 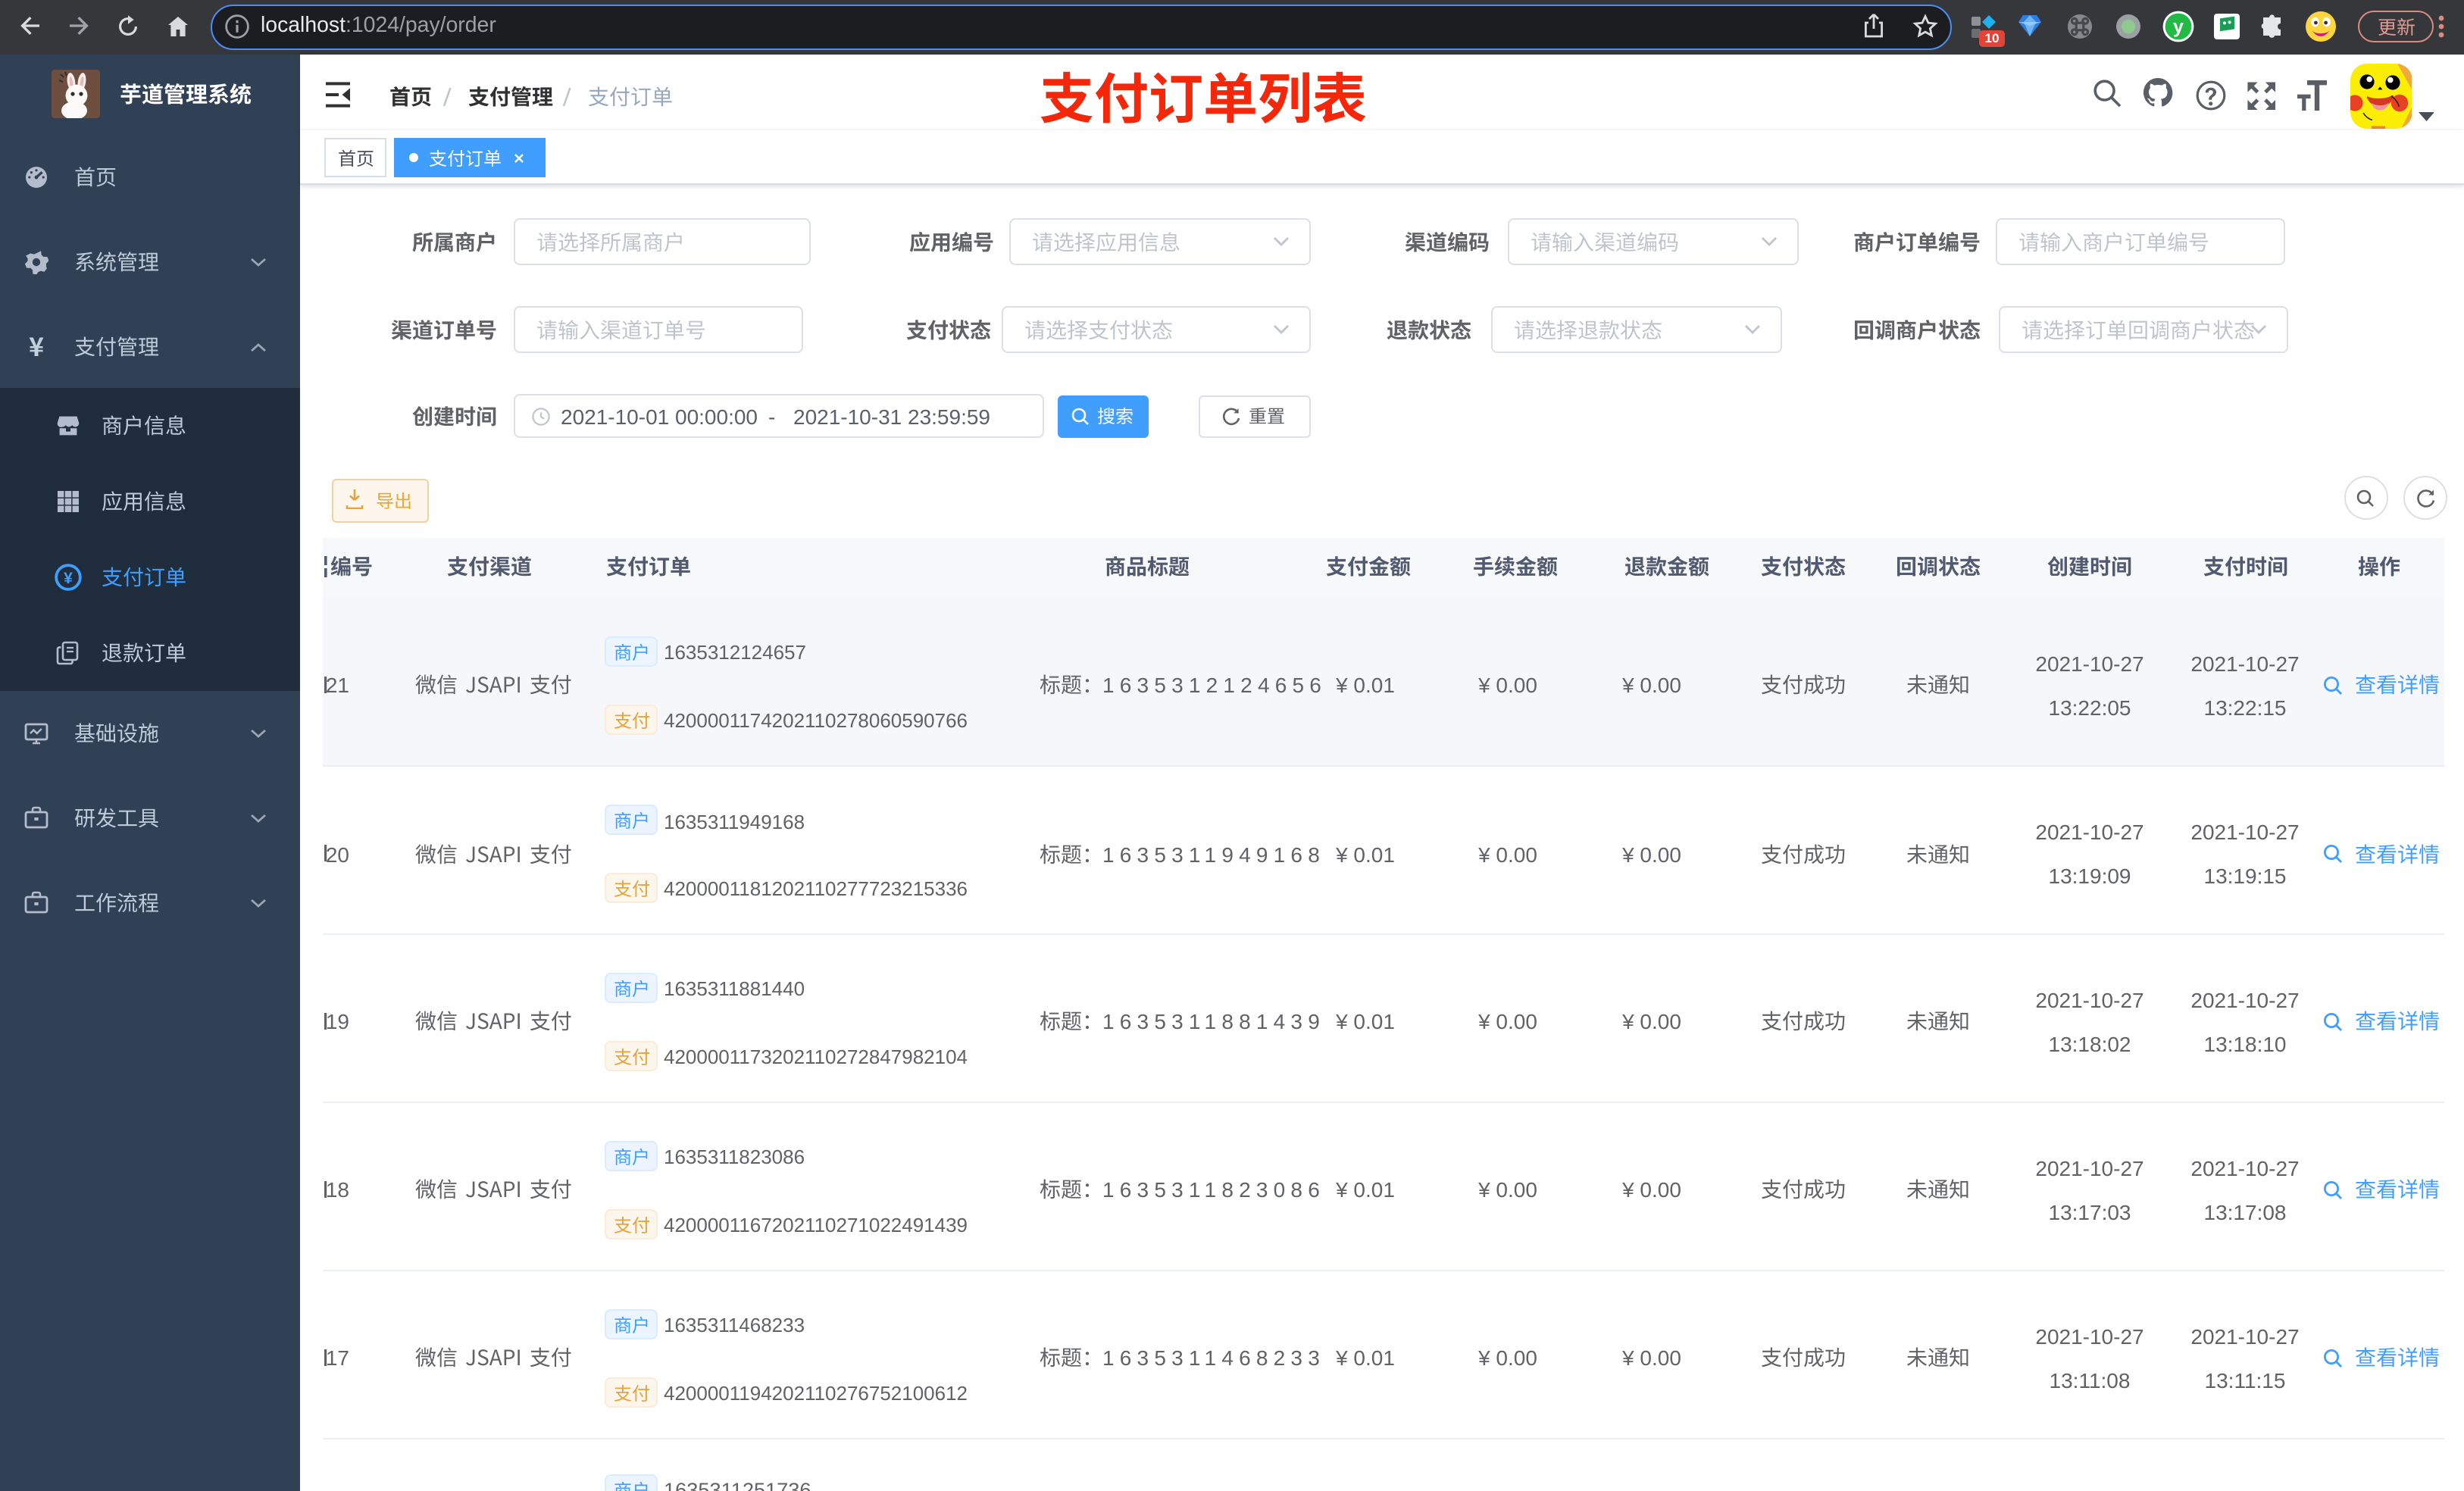 I want to click on svg-text: y, so click(x=2178, y=27).